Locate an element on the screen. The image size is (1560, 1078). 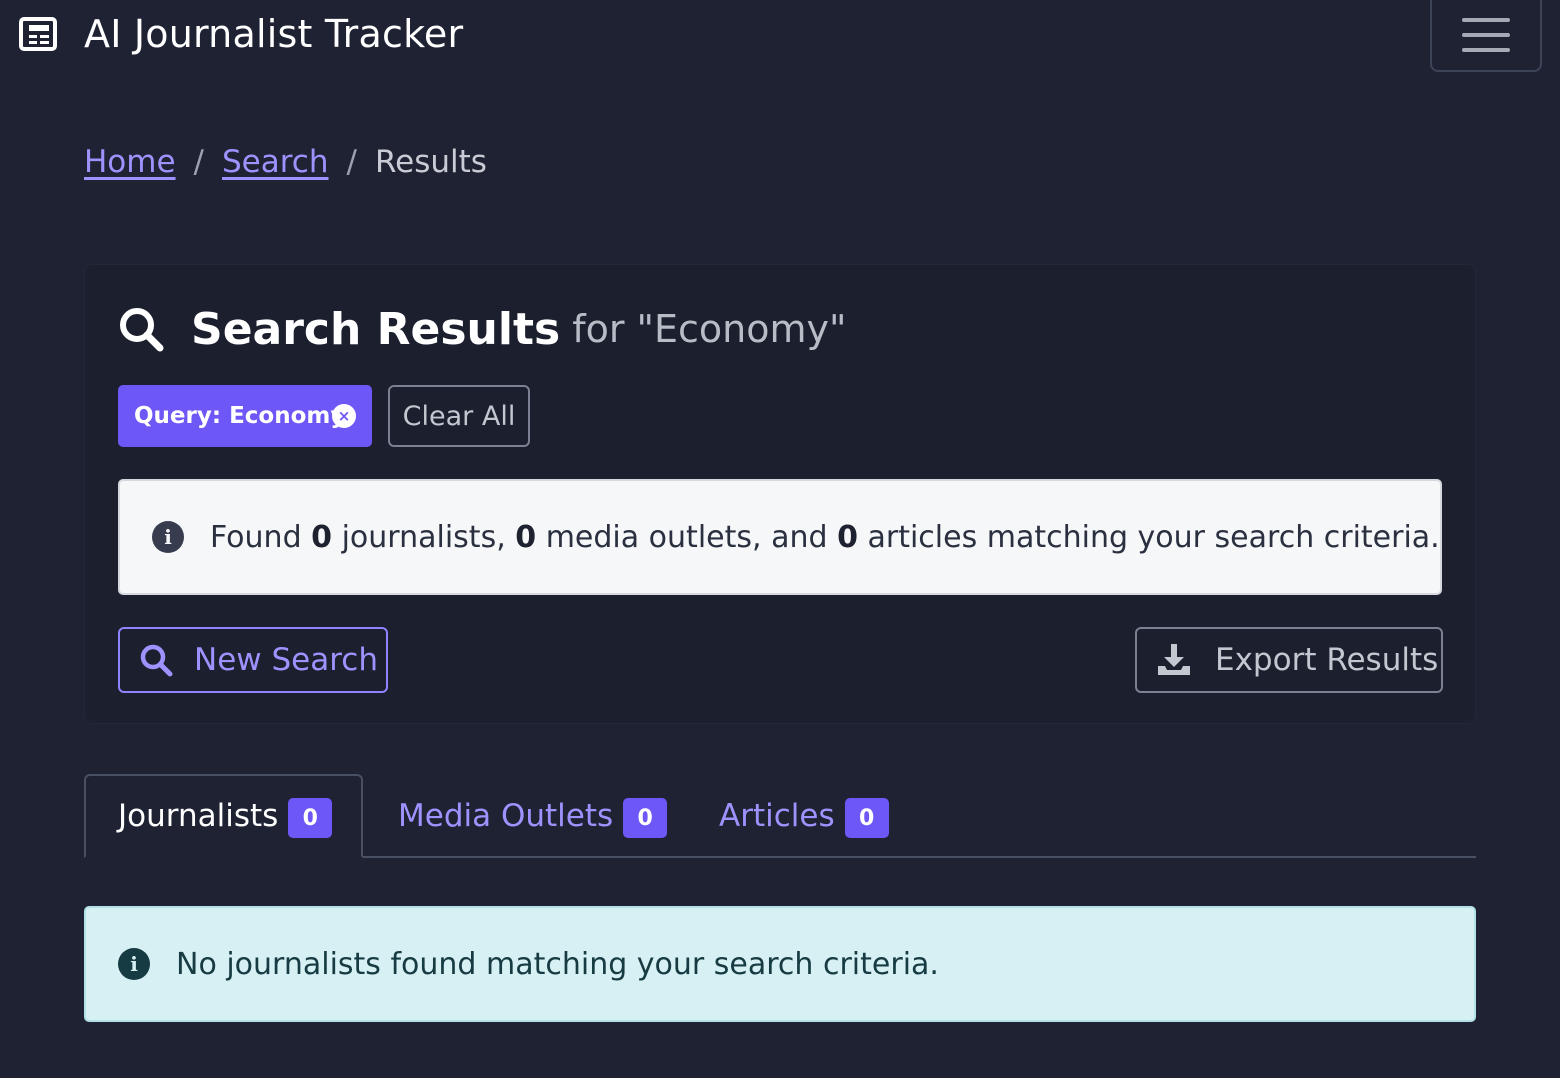
export-results-label: Export Results is located at coordinates (1327, 660).